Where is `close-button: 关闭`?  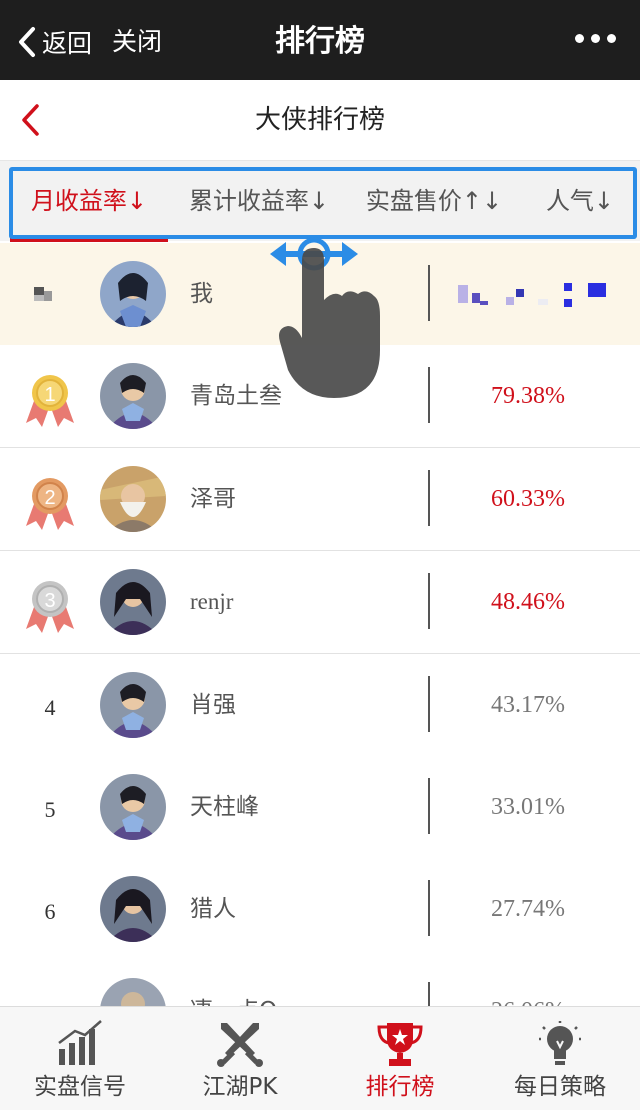
close-button: 关闭 is located at coordinates (137, 42).